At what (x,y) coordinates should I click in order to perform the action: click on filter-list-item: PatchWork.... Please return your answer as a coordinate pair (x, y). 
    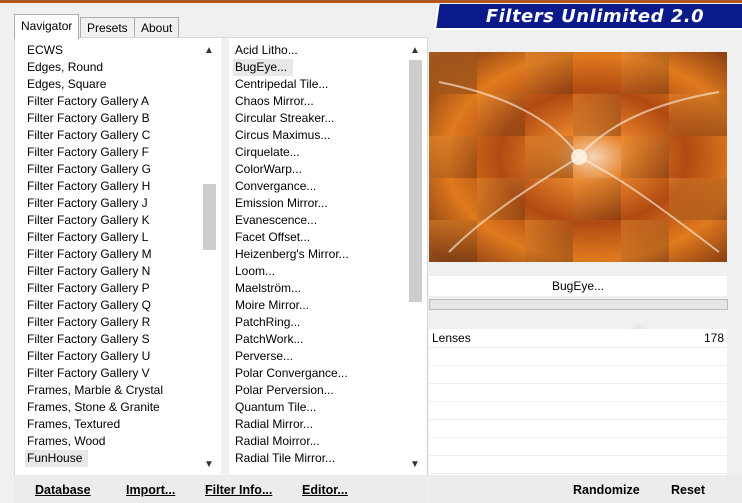
    Looking at the image, I should click on (322, 339).